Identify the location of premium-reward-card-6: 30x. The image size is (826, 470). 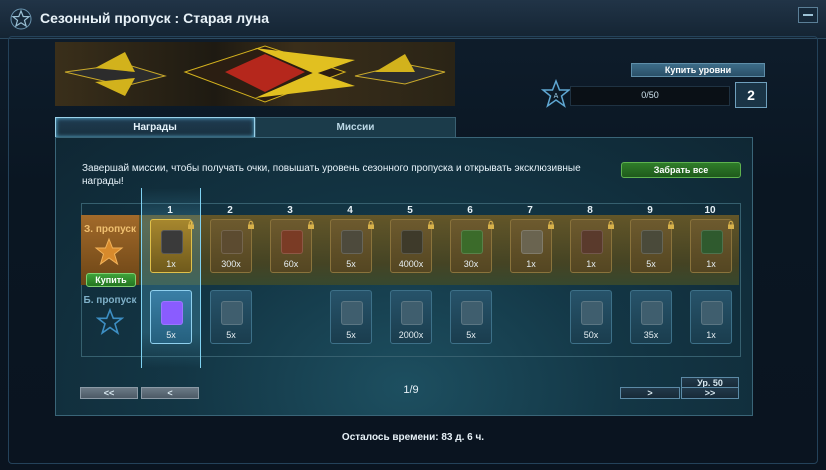
(471, 246).